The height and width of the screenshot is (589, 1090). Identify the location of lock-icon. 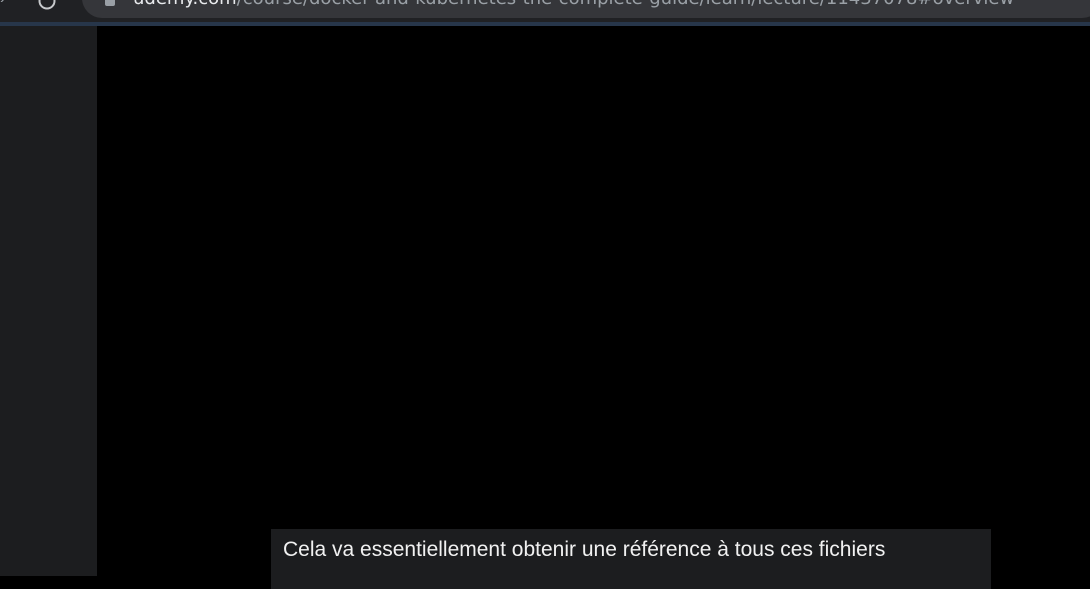
(110, 3).